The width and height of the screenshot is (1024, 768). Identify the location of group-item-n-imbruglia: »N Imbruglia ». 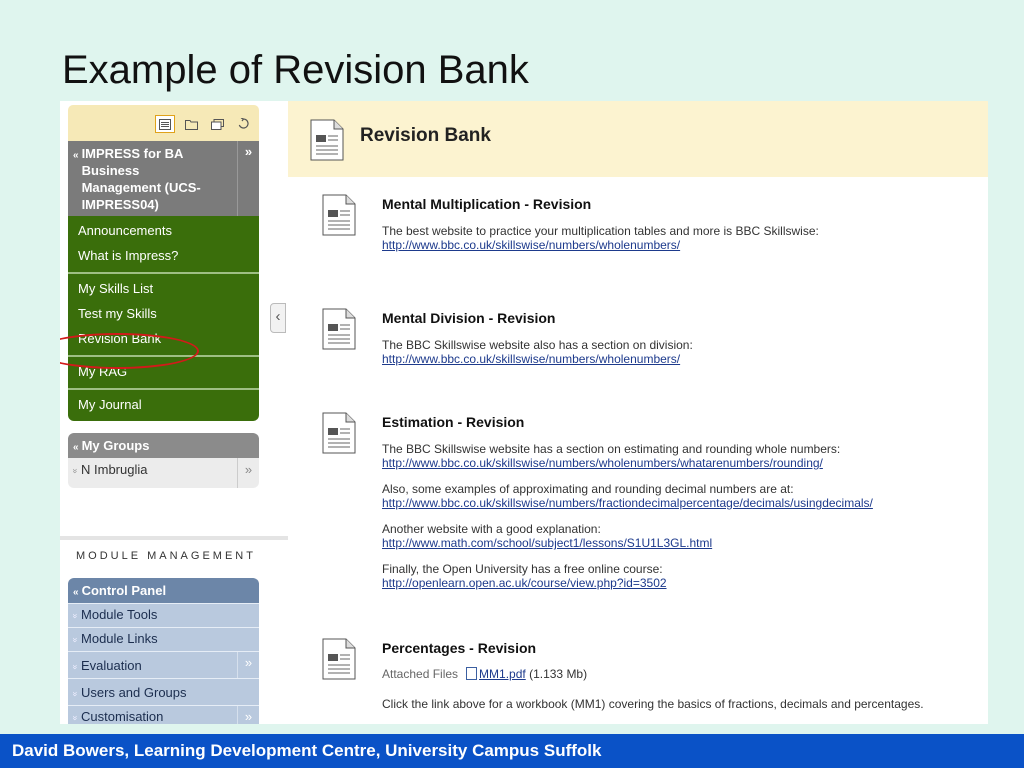
(163, 473).